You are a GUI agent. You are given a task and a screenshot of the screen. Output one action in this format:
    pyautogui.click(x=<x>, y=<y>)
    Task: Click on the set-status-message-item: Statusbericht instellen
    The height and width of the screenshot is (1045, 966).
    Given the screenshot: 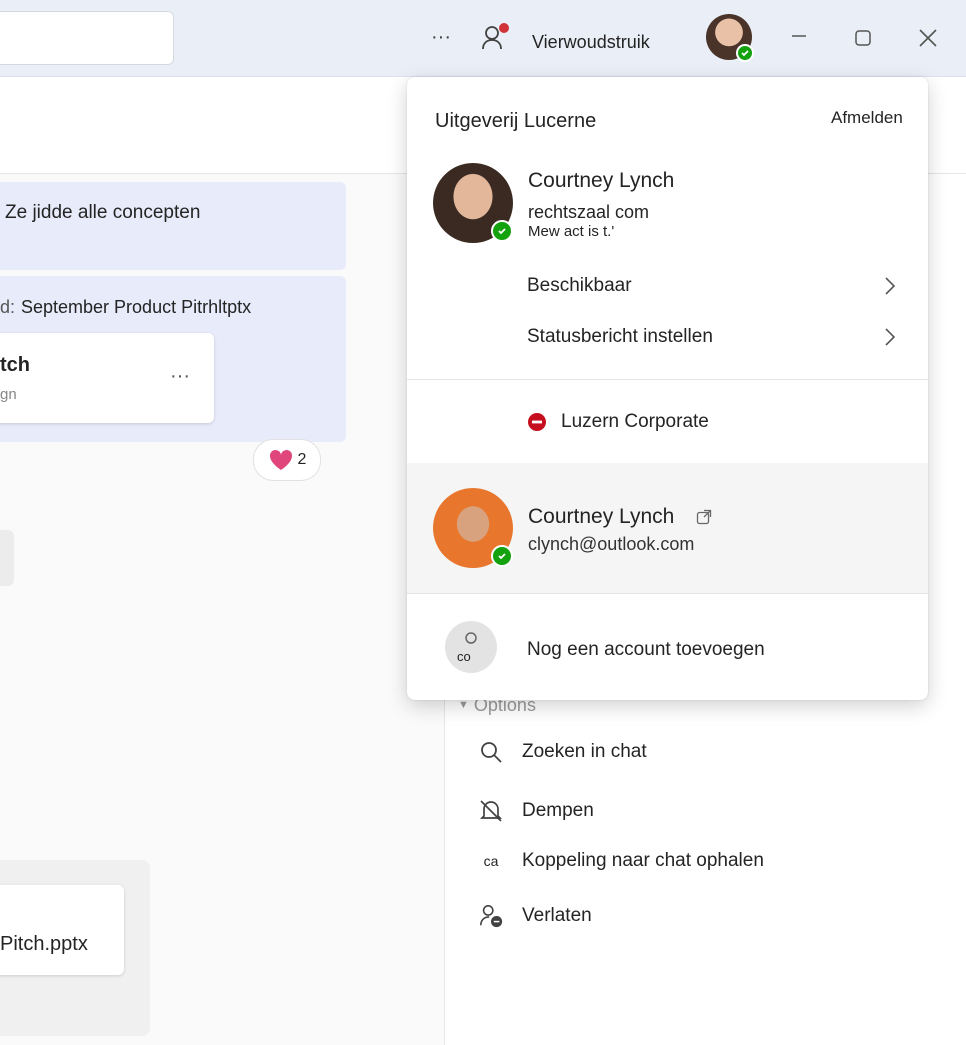 What is the action you would take?
    pyautogui.click(x=712, y=337)
    